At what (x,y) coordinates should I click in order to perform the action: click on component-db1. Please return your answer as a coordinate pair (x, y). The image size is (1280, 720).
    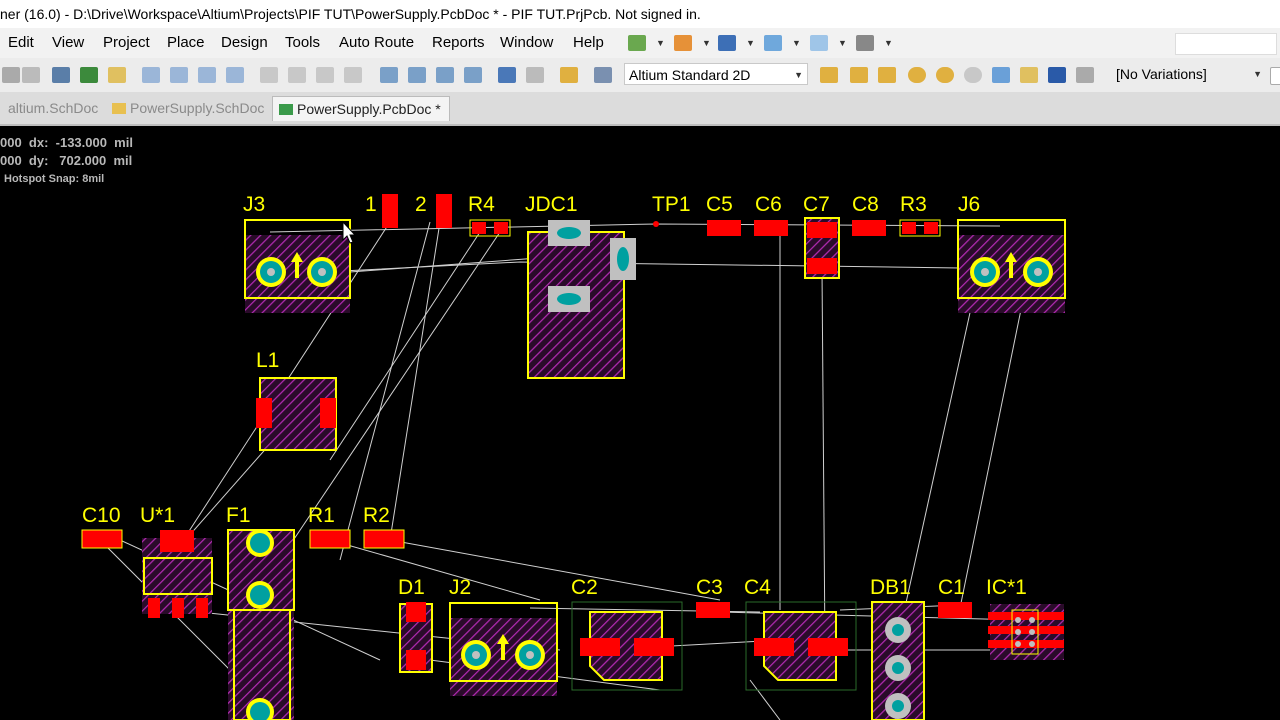
    Looking at the image, I should click on (898, 660).